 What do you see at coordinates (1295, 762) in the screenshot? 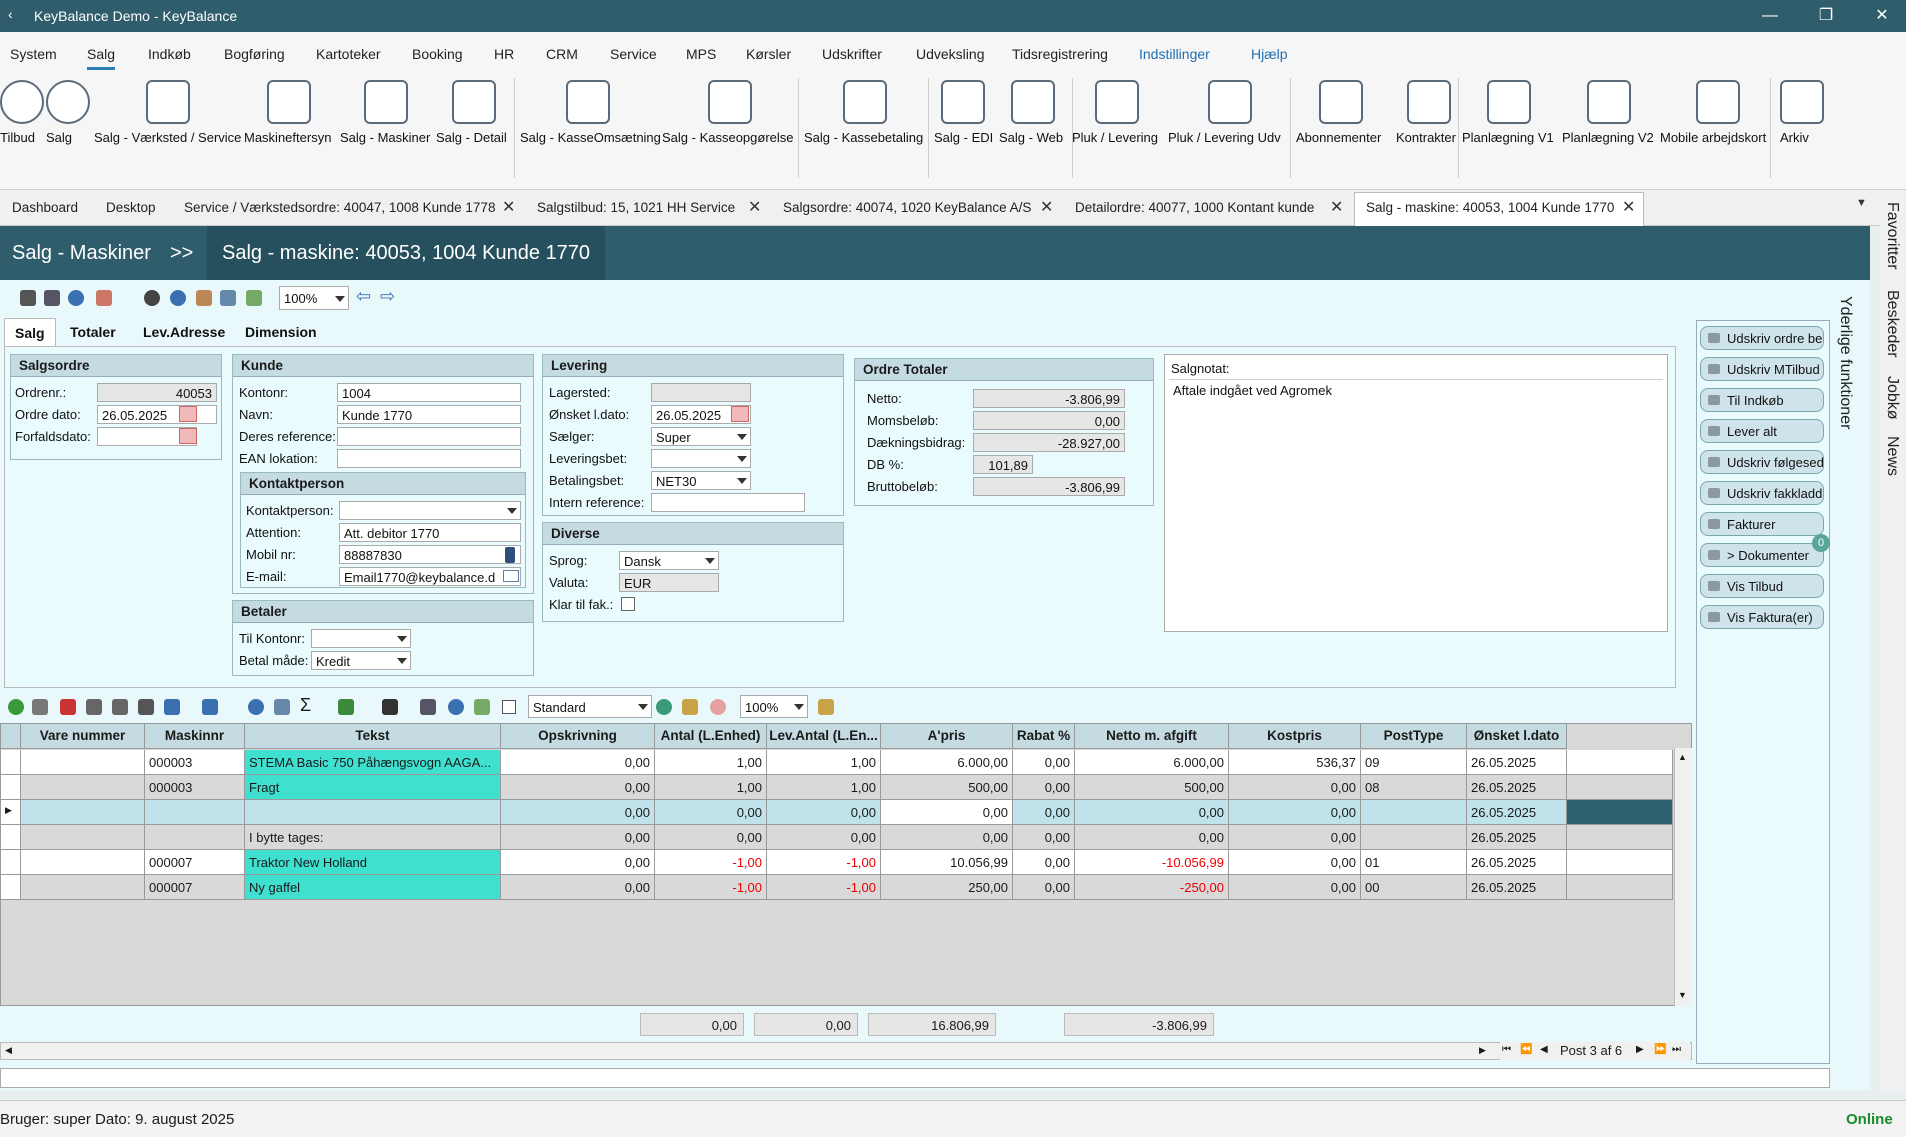
I see `cell-r0-c9: 536,37` at bounding box center [1295, 762].